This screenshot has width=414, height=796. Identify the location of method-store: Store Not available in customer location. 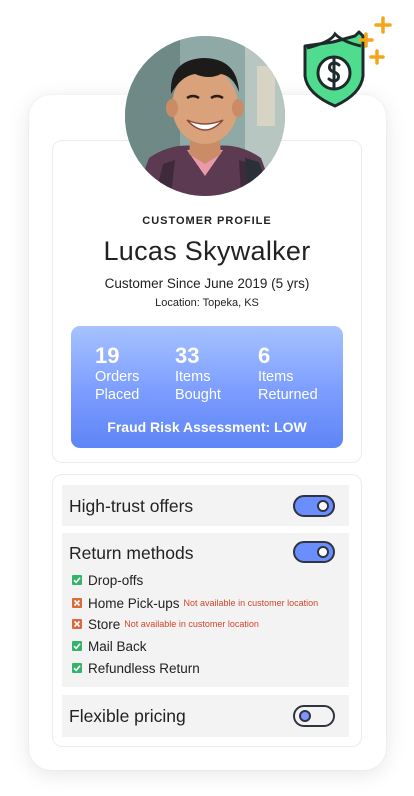
(165, 624).